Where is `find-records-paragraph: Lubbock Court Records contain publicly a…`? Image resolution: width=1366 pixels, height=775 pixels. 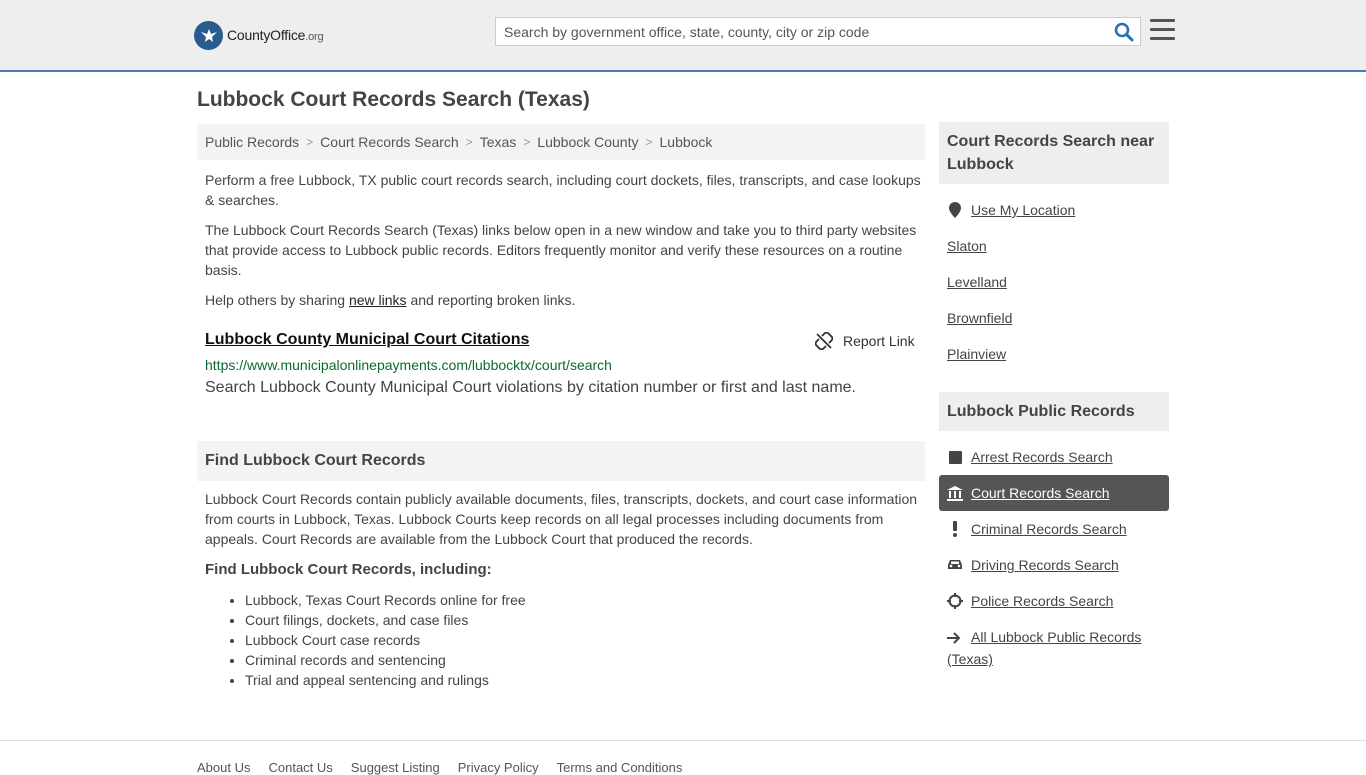 find-records-paragraph: Lubbock Court Records contain publicly a… is located at coordinates (561, 519).